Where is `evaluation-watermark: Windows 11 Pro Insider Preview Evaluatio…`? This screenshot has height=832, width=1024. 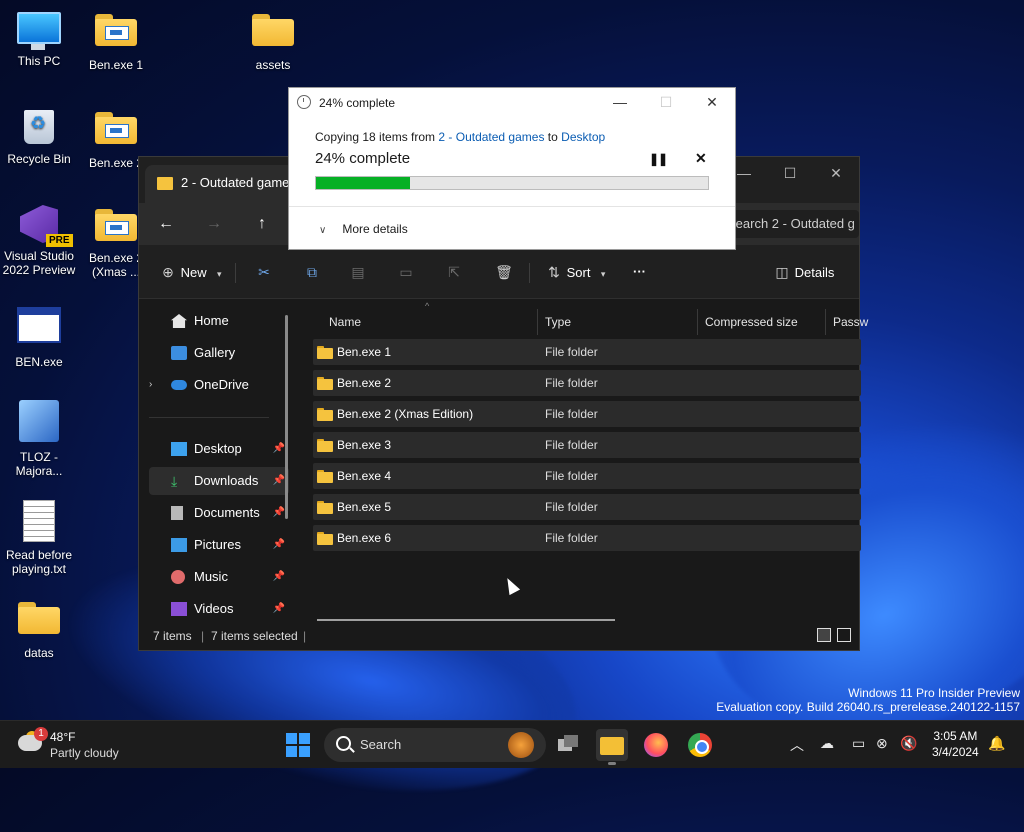 evaluation-watermark: Windows 11 Pro Insider Preview Evaluatio… is located at coordinates (868, 700).